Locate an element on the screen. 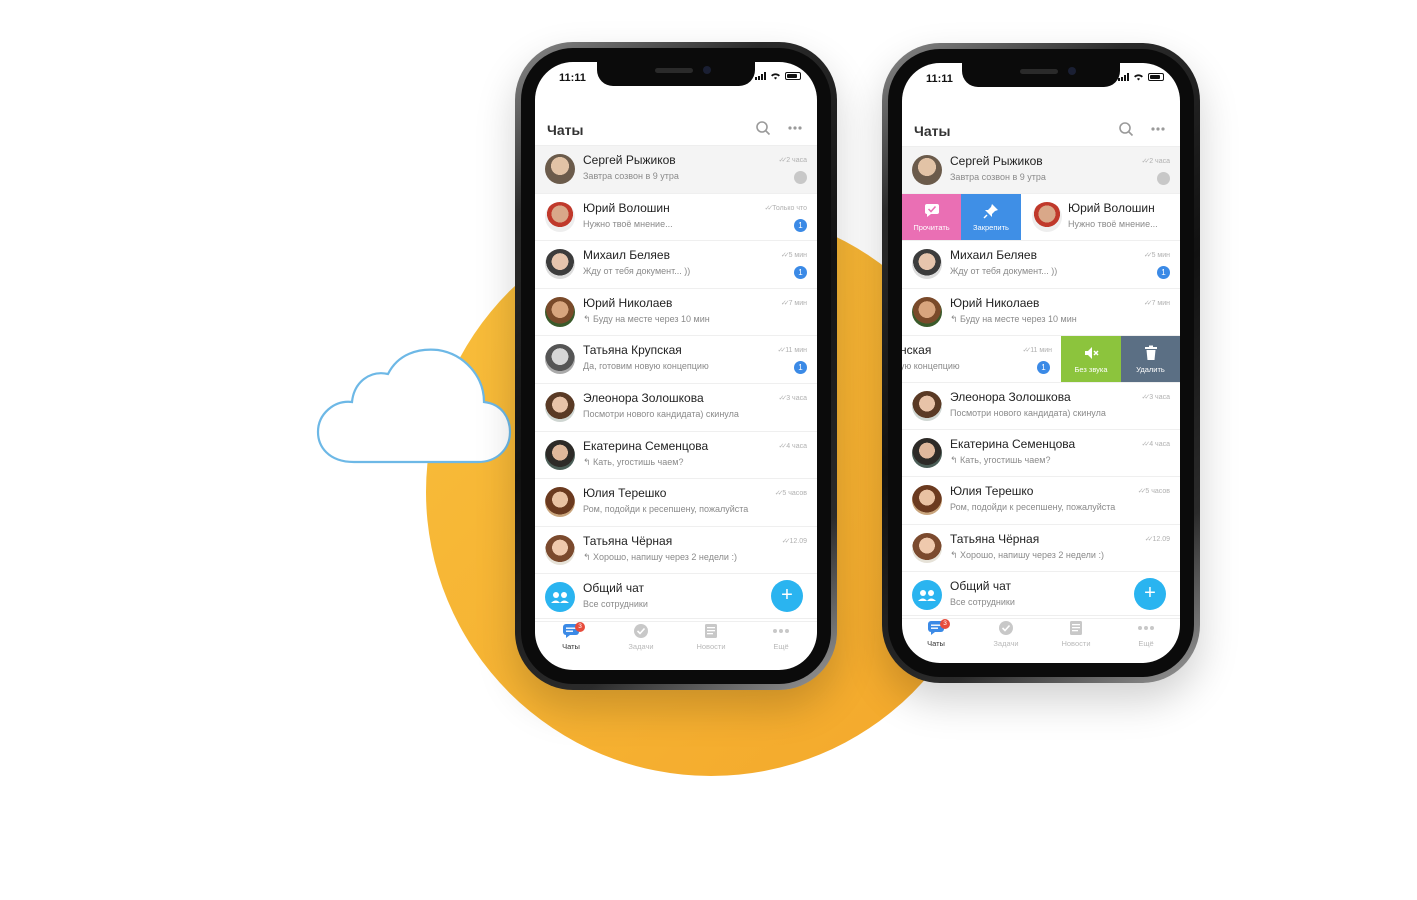 This screenshot has width=1417, height=900. chat-name: Татьяна Крупская is located at coordinates (632, 350).